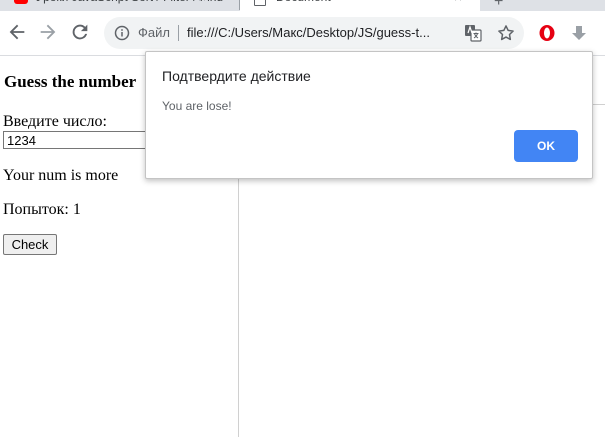  Describe the element at coordinates (546, 146) in the screenshot. I see `ok-button: OK` at that location.